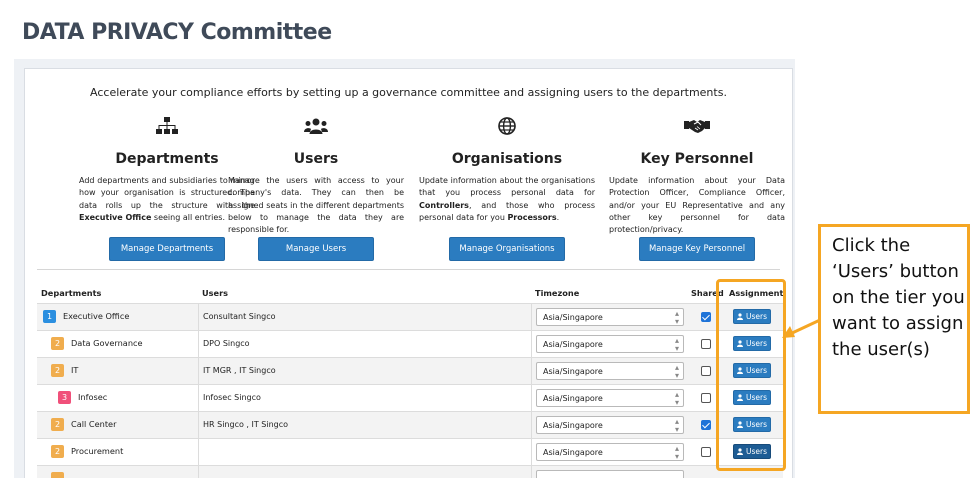 This screenshot has width=978, height=478. What do you see at coordinates (96, 316) in the screenshot?
I see `department-name: Executive Office` at bounding box center [96, 316].